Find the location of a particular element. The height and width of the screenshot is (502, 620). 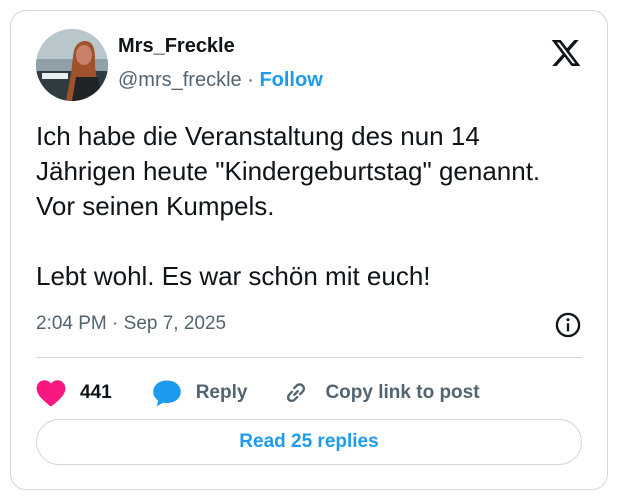

divider is located at coordinates (309, 357).